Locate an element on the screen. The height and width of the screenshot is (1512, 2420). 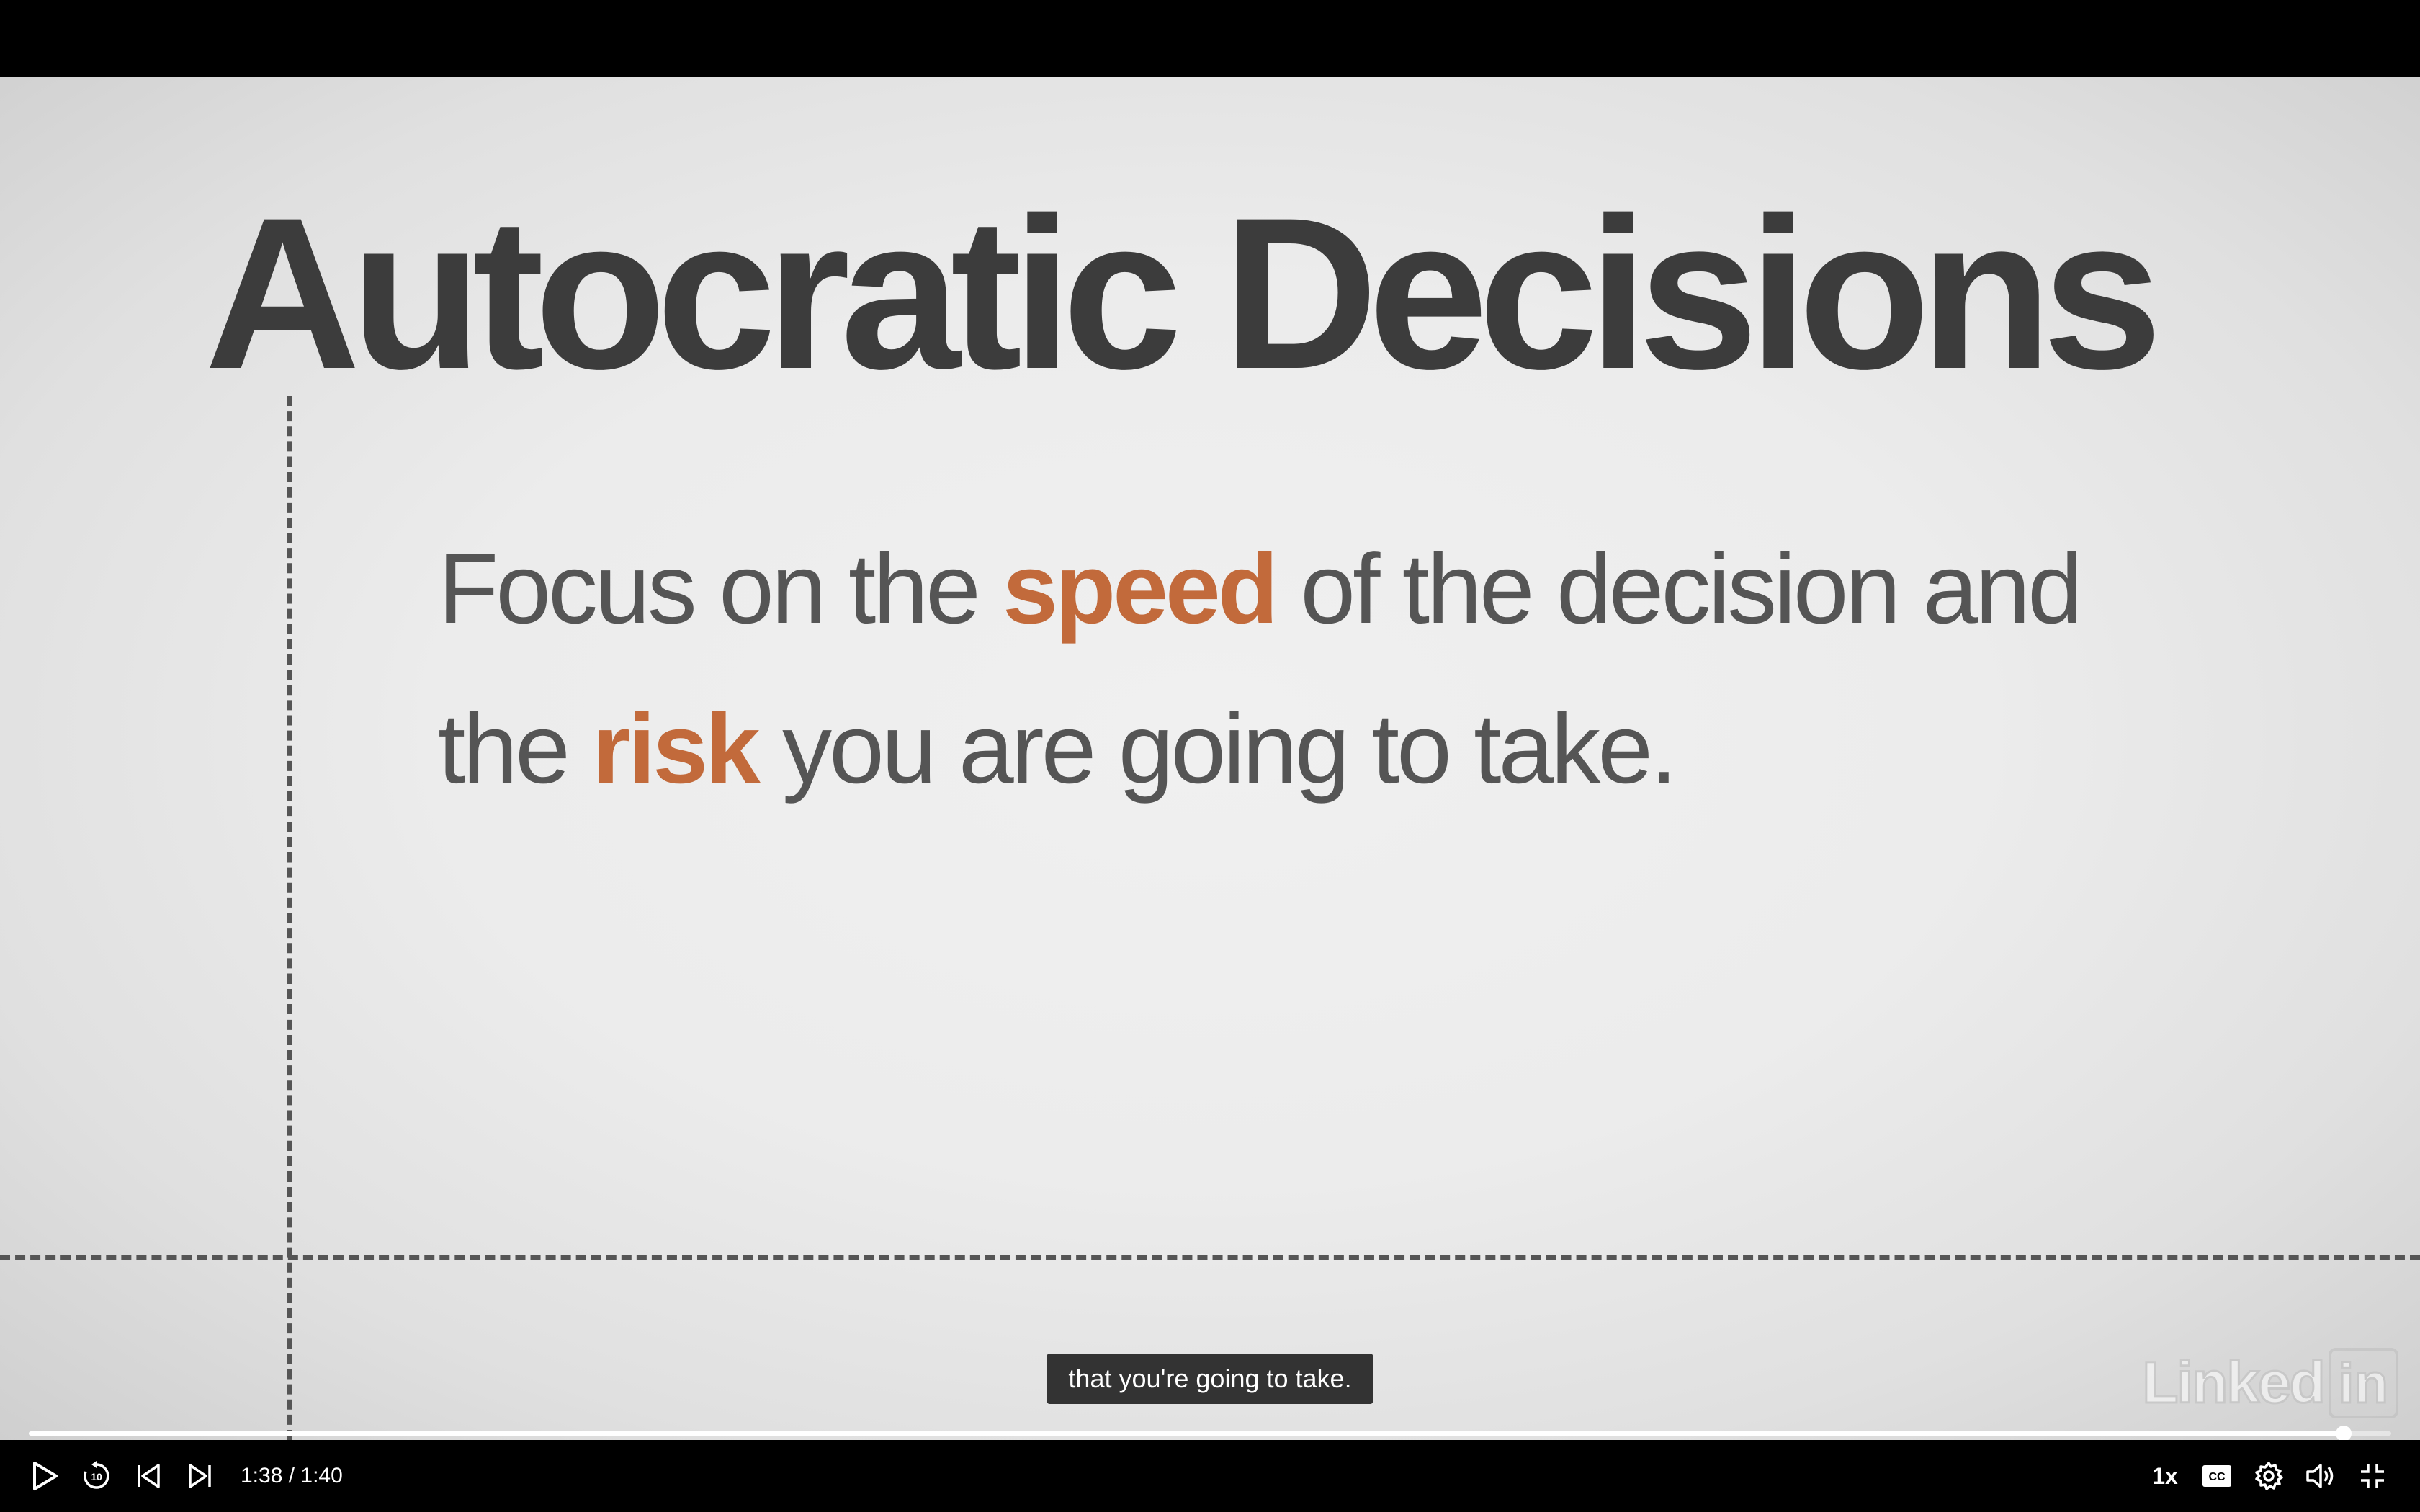
gear-icon is located at coordinates (2269, 1476).